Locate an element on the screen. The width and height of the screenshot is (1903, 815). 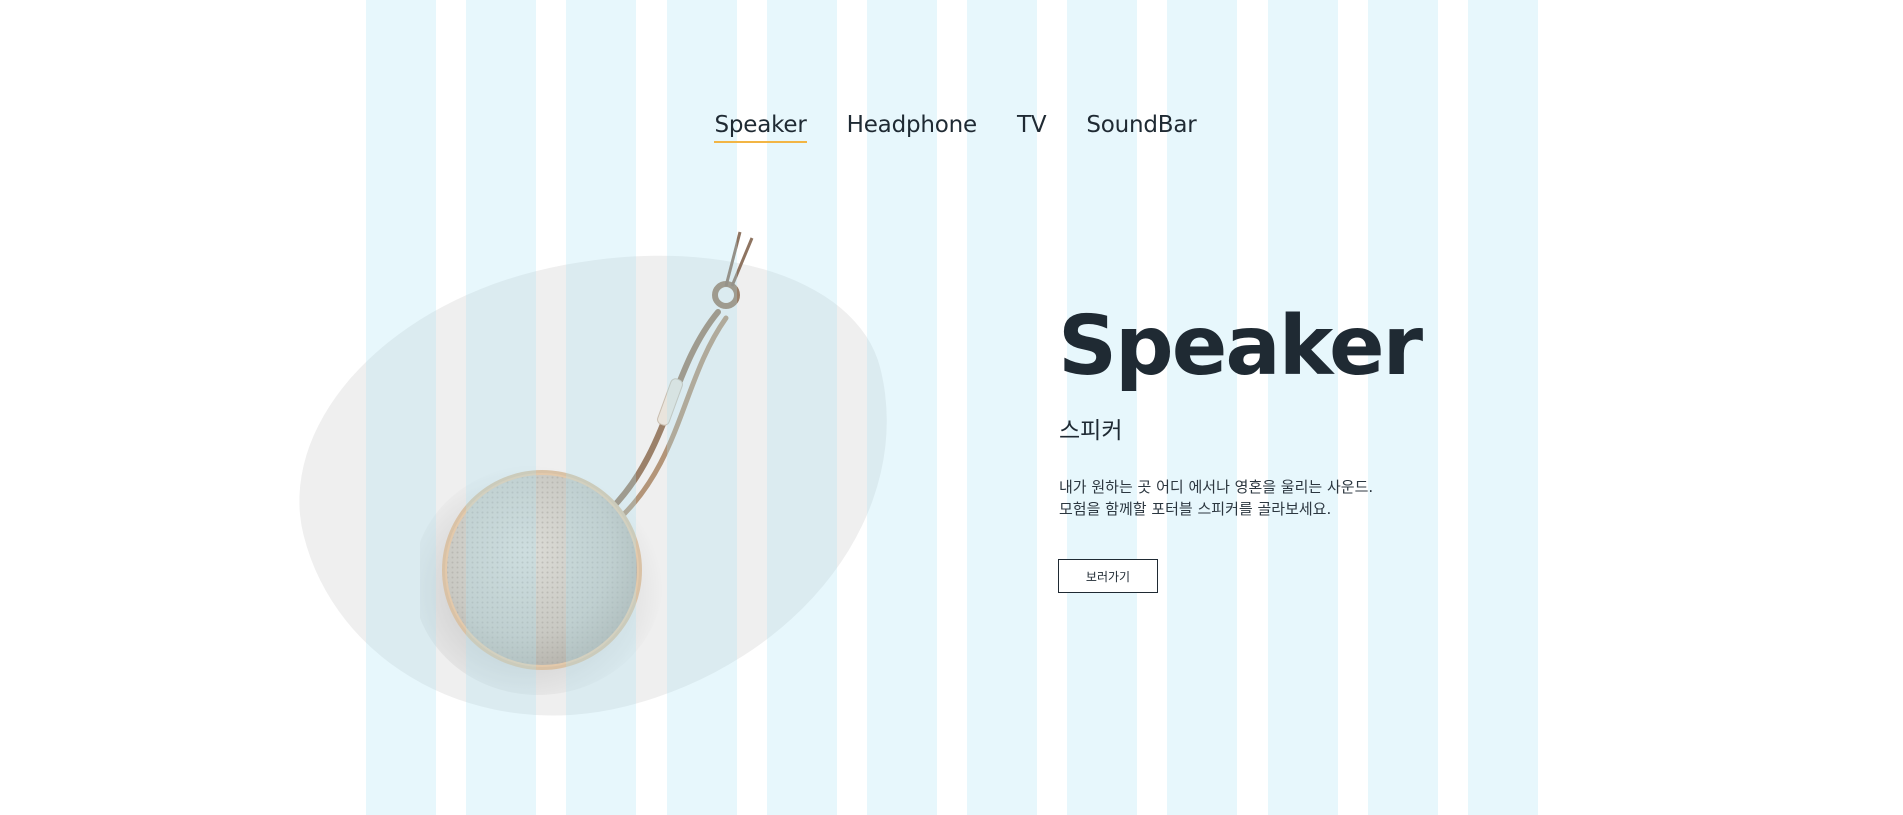
hero-subtitle: 스피커 is located at coordinates (1091, 431).